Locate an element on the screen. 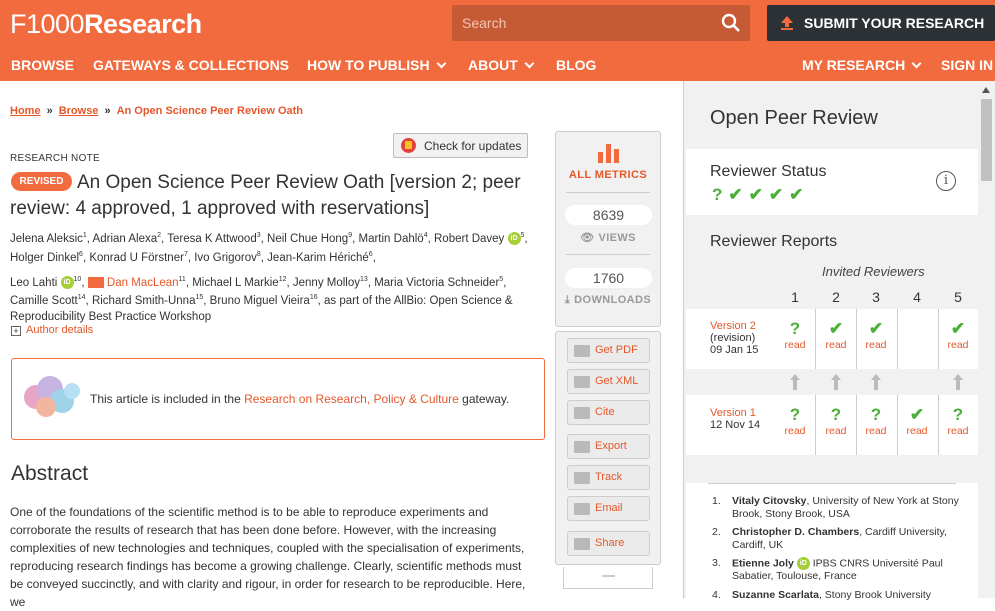 Image resolution: width=995 pixels, height=611 pixels. search-icon is located at coordinates (731, 23).